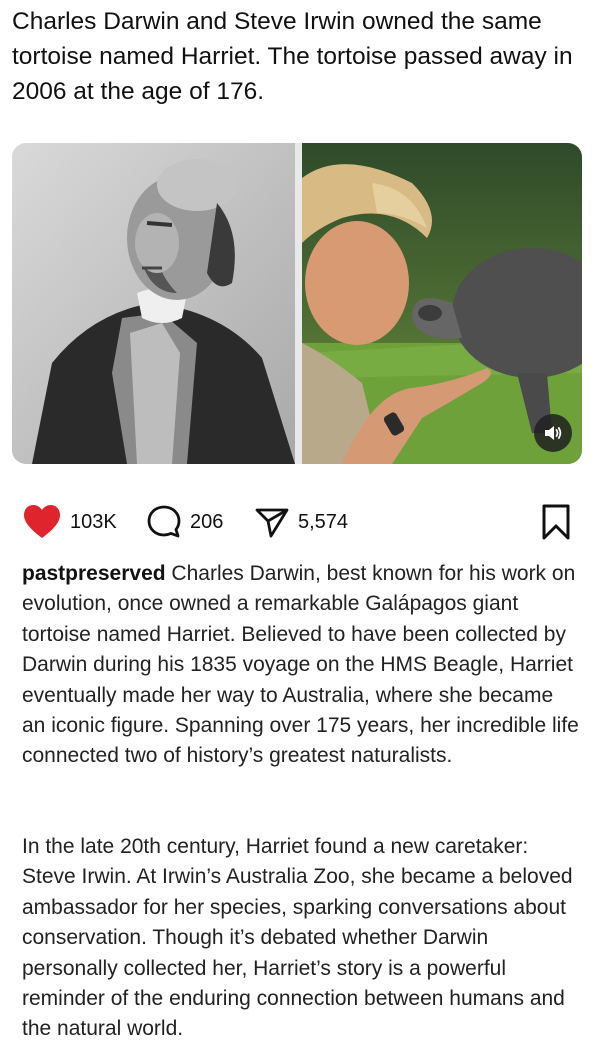 The height and width of the screenshot is (1051, 595). I want to click on portrait-photo, so click(153, 303).